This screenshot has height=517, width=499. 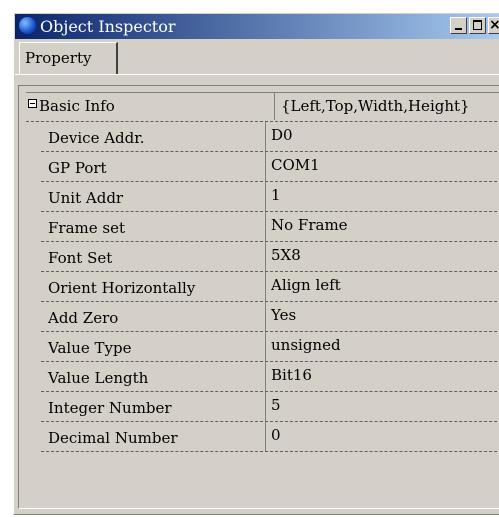 I want to click on property-row-unit-addr: Unit Addr 1, so click(x=270, y=197).